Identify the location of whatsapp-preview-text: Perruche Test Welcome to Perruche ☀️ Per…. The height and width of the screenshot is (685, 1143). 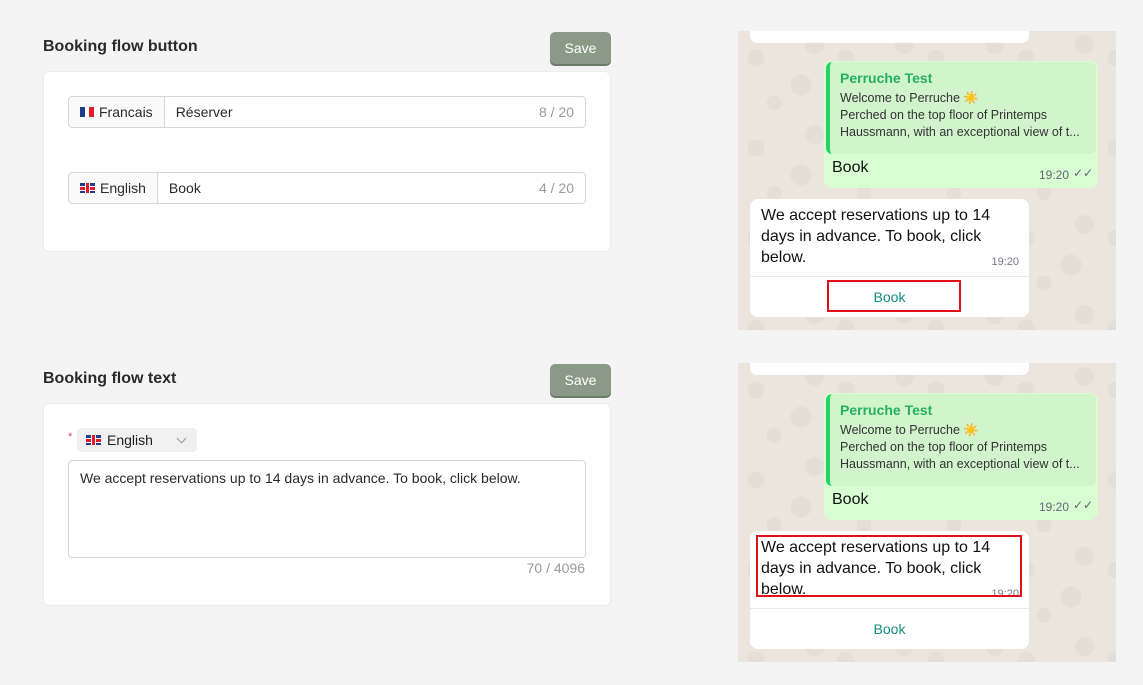
(927, 512).